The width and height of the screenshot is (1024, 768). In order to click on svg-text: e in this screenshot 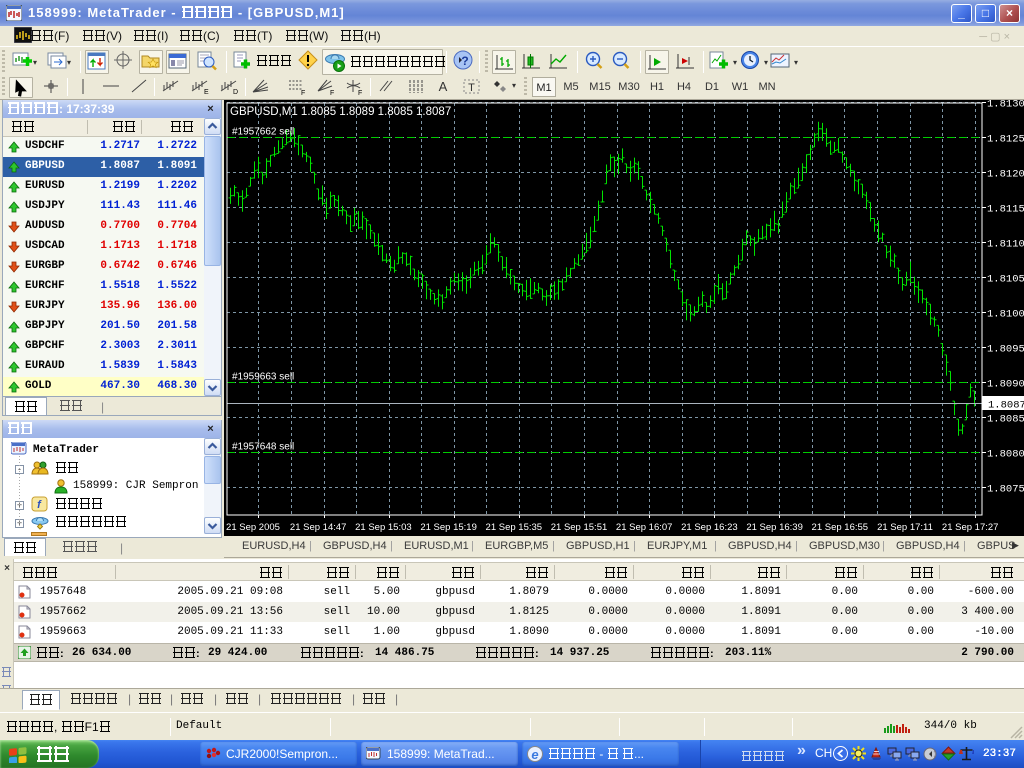, I will do `click(534, 754)`.